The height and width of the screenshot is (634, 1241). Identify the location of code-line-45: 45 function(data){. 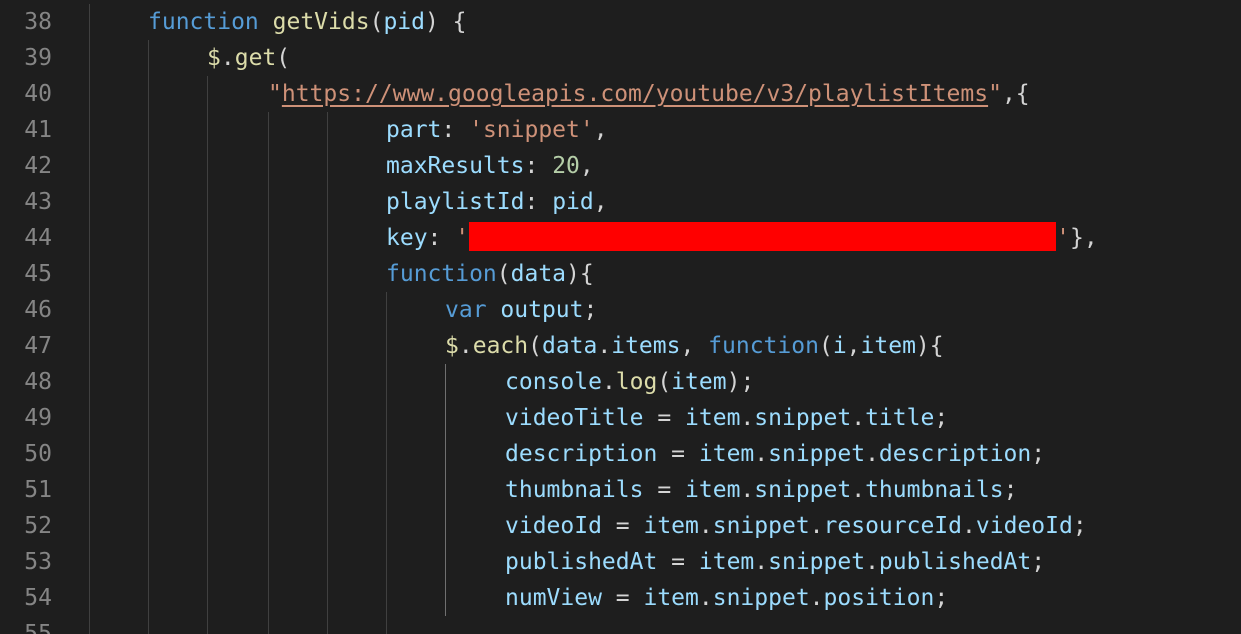
(620, 274).